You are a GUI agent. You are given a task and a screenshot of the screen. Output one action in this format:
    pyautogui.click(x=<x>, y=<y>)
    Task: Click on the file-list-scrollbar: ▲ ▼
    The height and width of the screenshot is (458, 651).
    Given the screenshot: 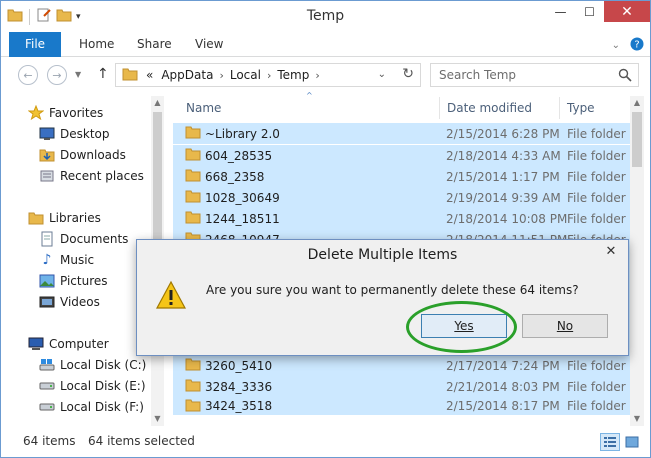 What is the action you would take?
    pyautogui.click(x=637, y=261)
    